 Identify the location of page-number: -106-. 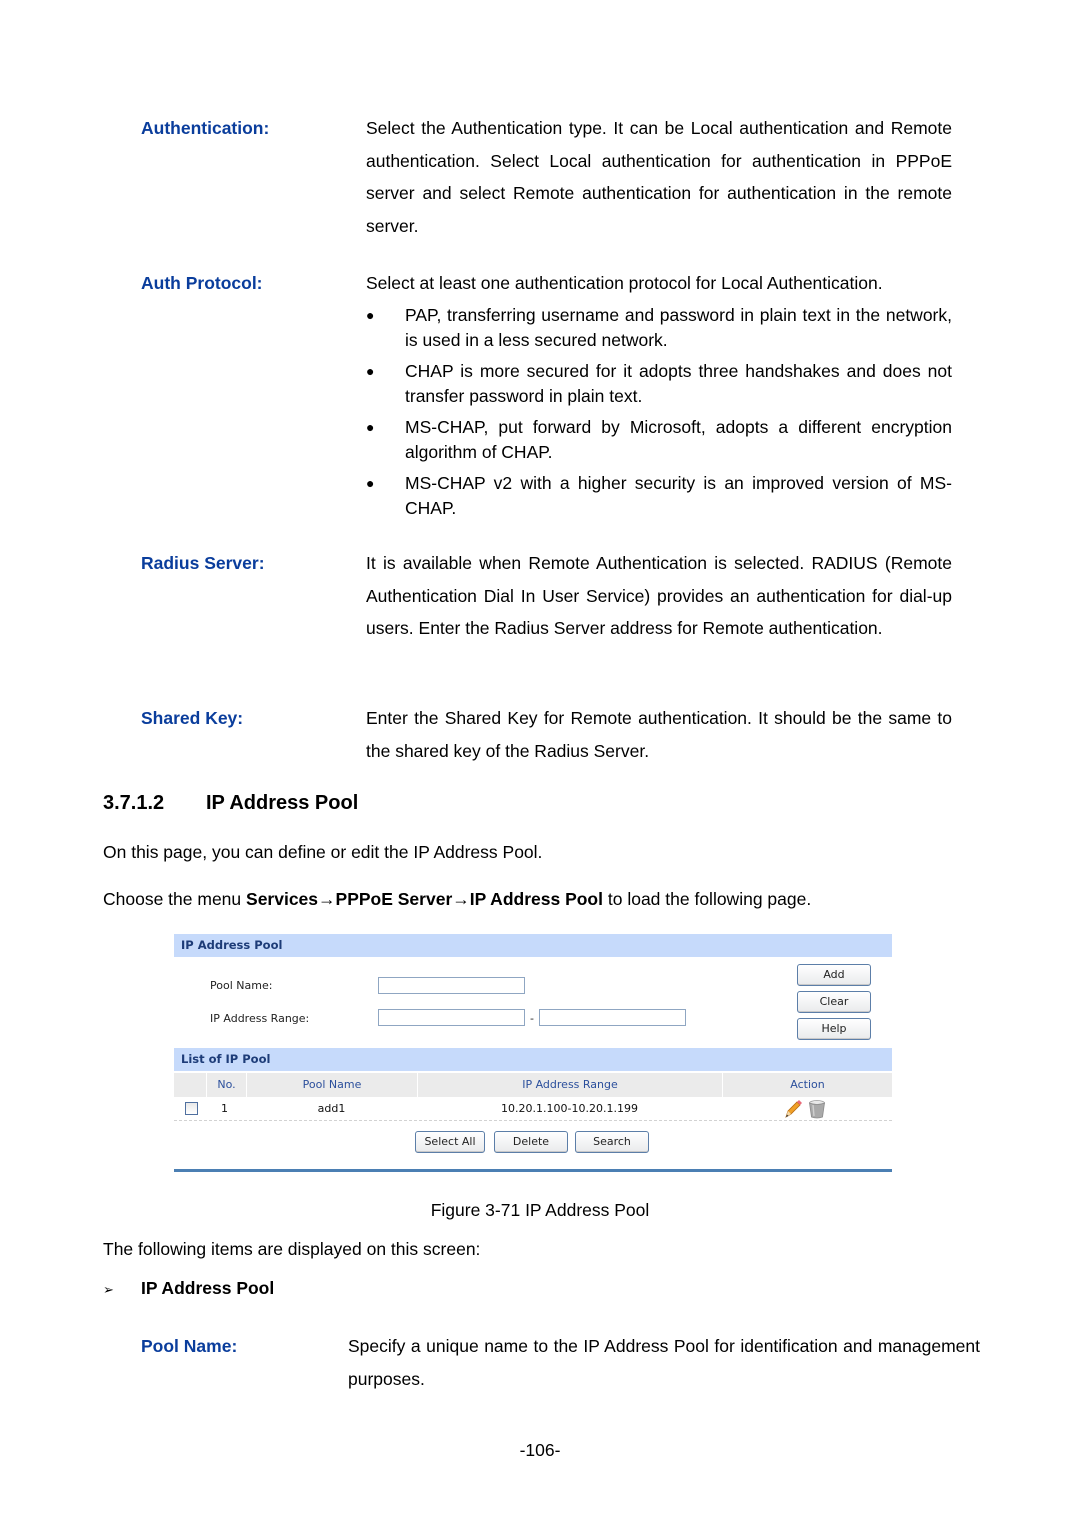
(540, 1450).